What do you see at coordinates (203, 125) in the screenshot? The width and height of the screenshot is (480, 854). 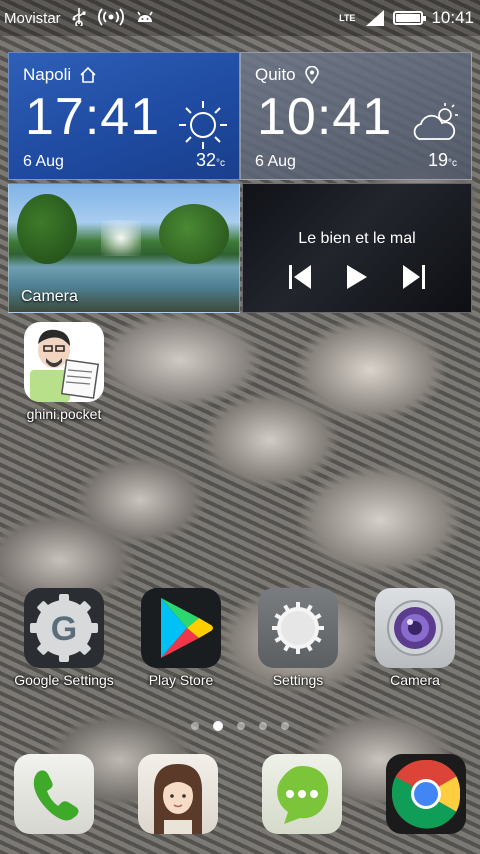 I see `sunny-icon` at bounding box center [203, 125].